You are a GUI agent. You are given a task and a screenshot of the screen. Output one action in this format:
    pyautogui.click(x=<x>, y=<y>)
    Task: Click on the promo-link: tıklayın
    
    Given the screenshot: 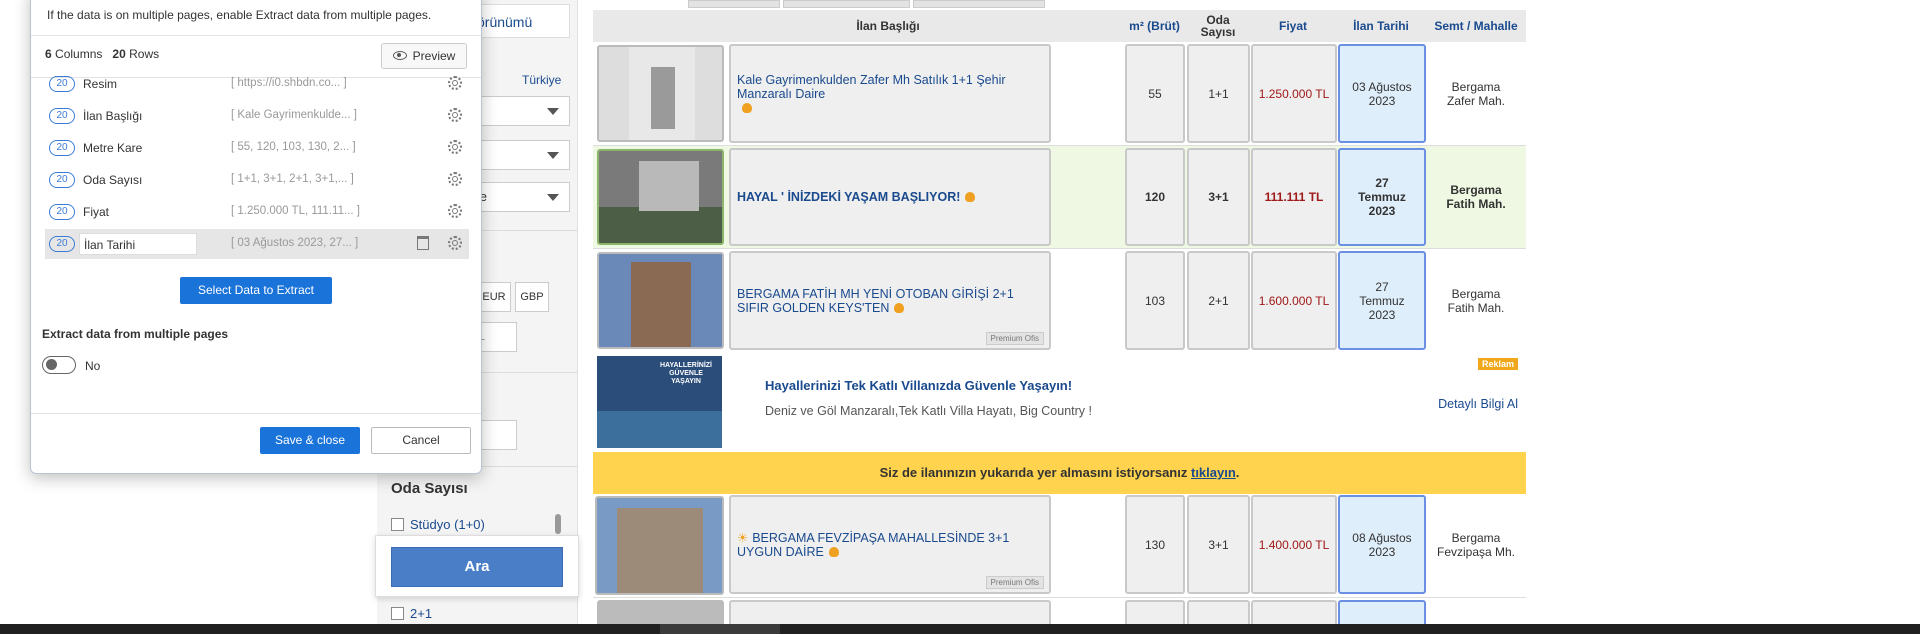 What is the action you would take?
    pyautogui.click(x=1213, y=472)
    